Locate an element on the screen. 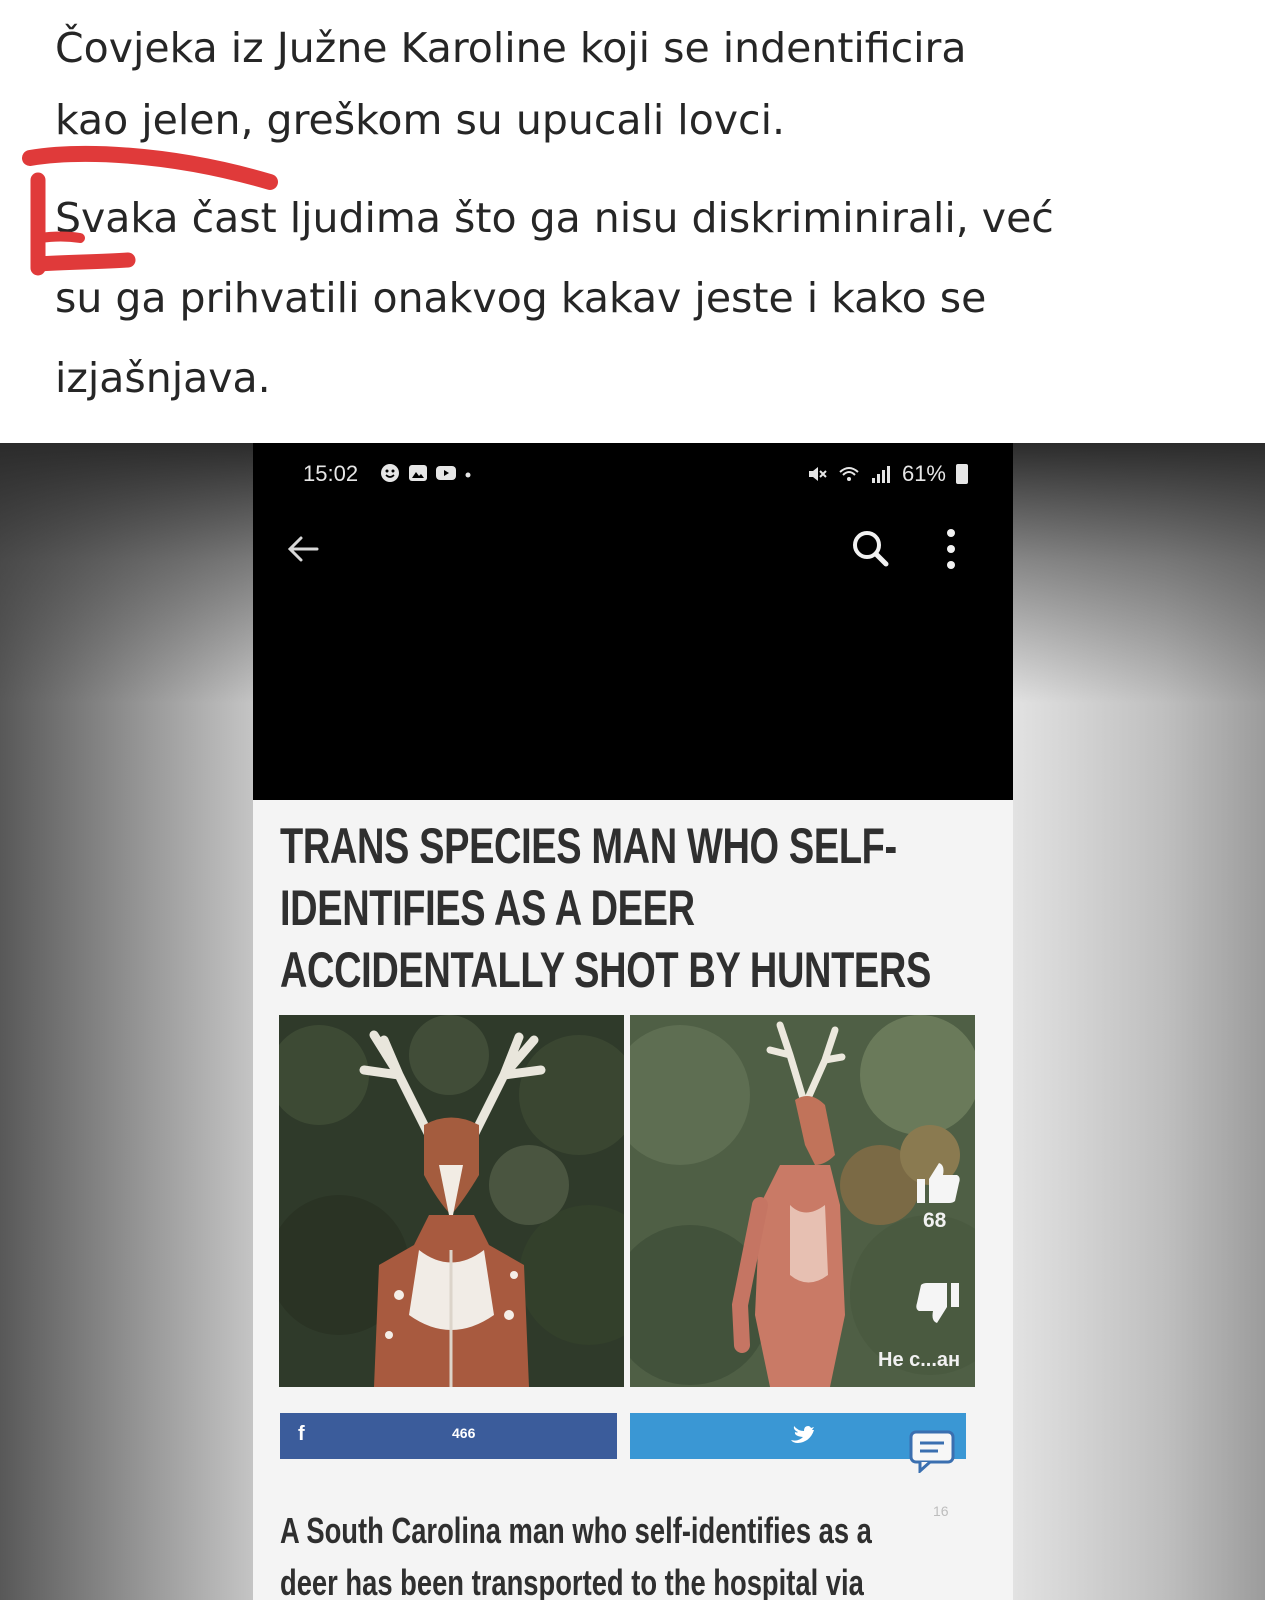  face-icon is located at coordinates (390, 473).